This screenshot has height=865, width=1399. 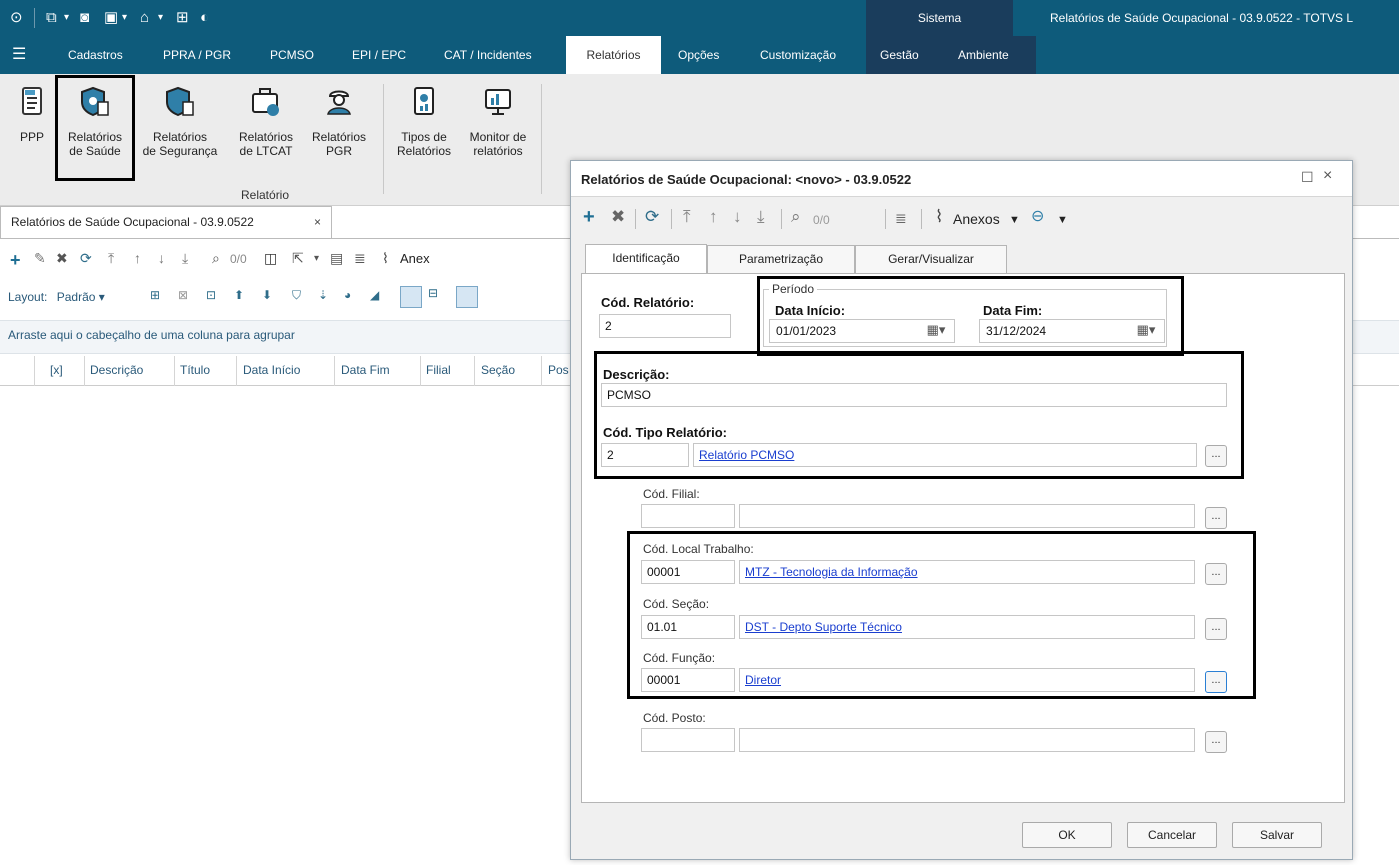 What do you see at coordinates (239, 295) in the screenshot?
I see `move-up-icon: ⬆` at bounding box center [239, 295].